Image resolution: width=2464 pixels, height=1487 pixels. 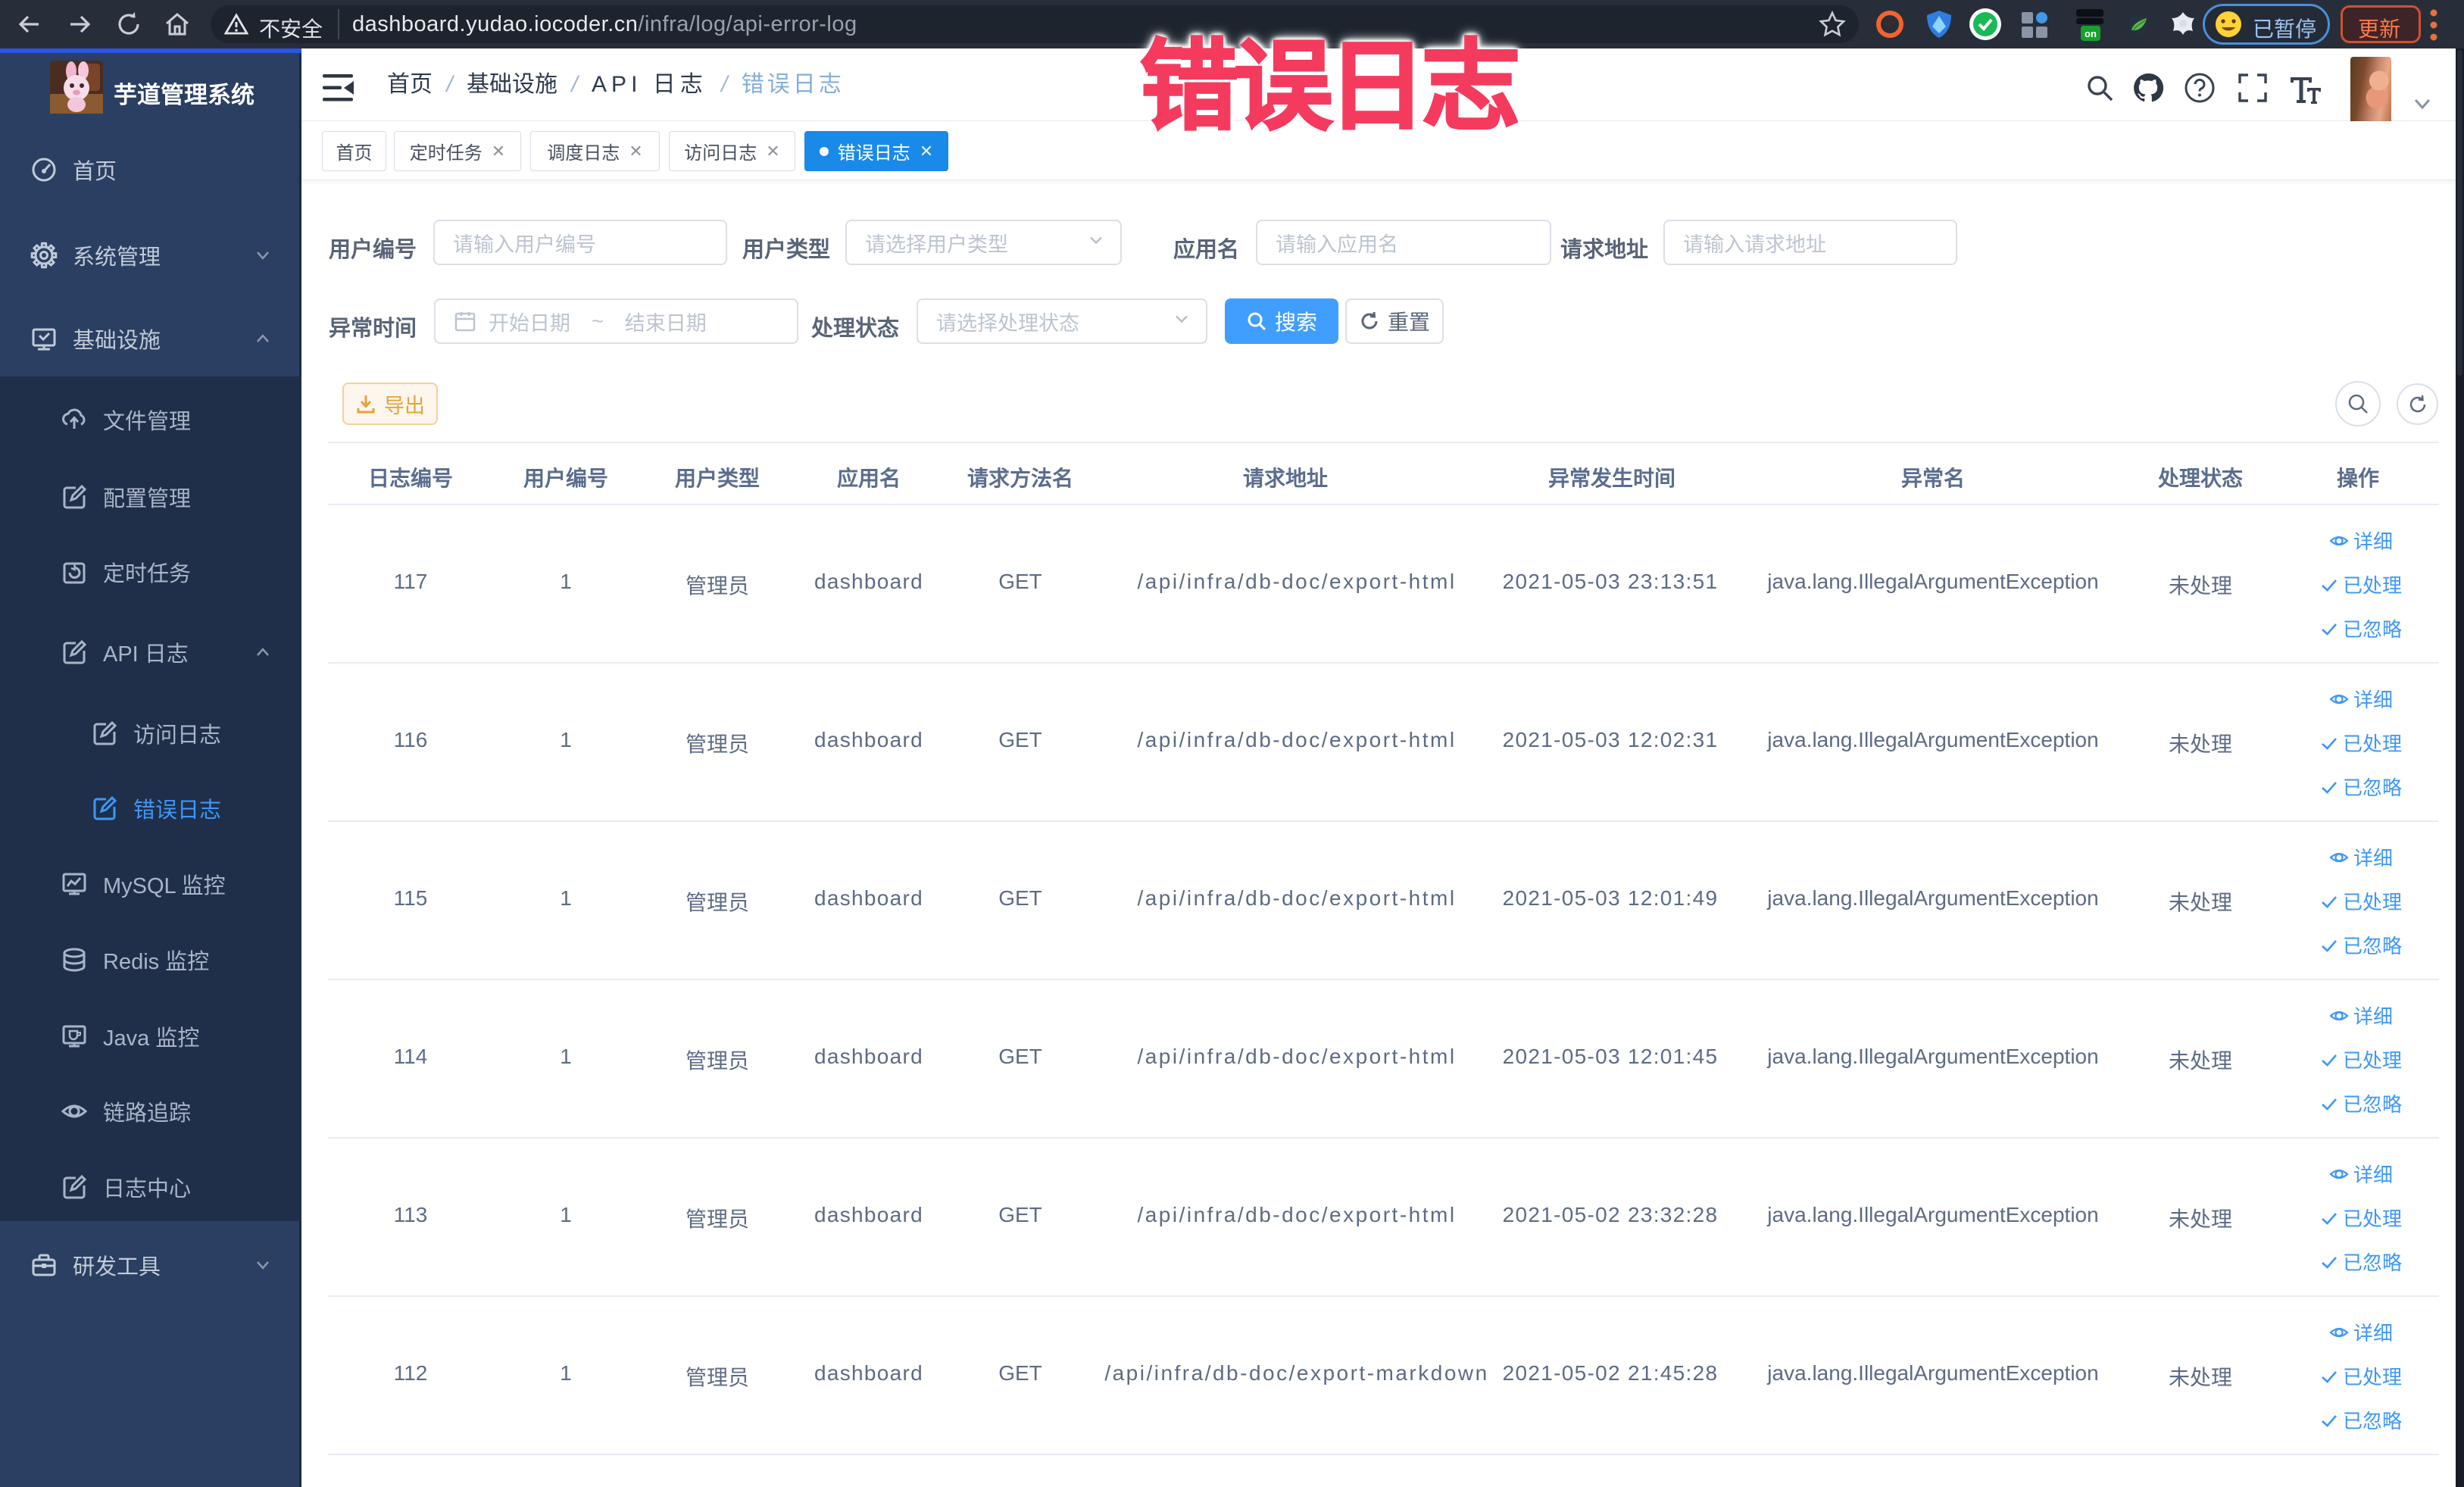 What do you see at coordinates (2091, 33) in the screenshot?
I see `svg-text: on` at bounding box center [2091, 33].